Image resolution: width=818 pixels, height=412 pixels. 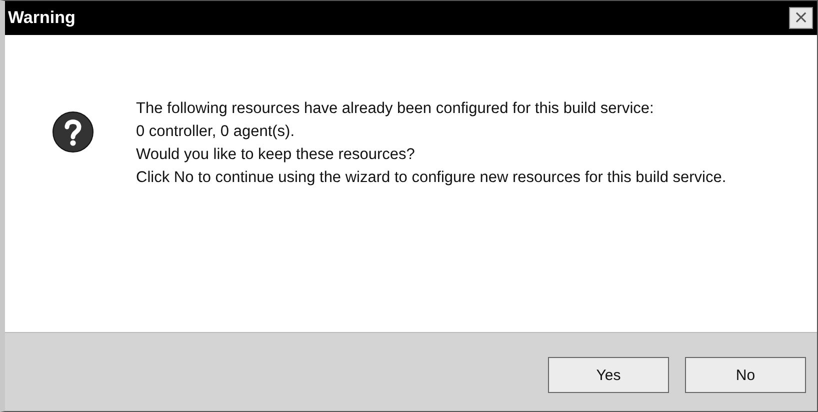 What do you see at coordinates (801, 18) in the screenshot?
I see `close-button: ×` at bounding box center [801, 18].